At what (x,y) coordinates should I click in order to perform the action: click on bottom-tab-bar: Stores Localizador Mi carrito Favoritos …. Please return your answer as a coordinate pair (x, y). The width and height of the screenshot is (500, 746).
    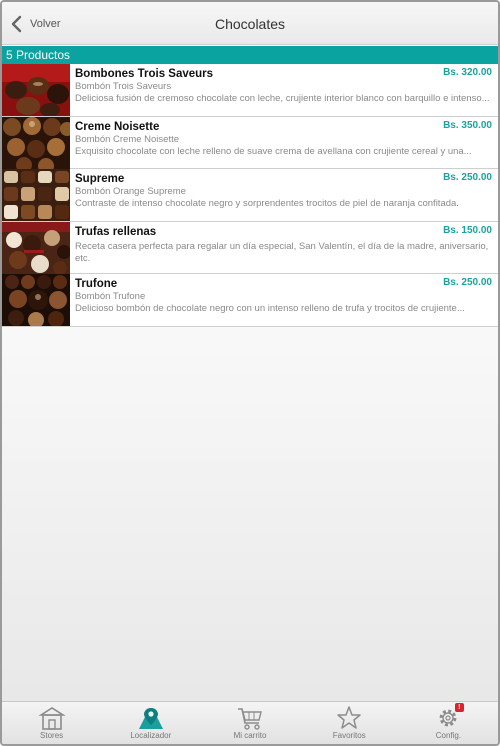
    Looking at the image, I should click on (250, 722).